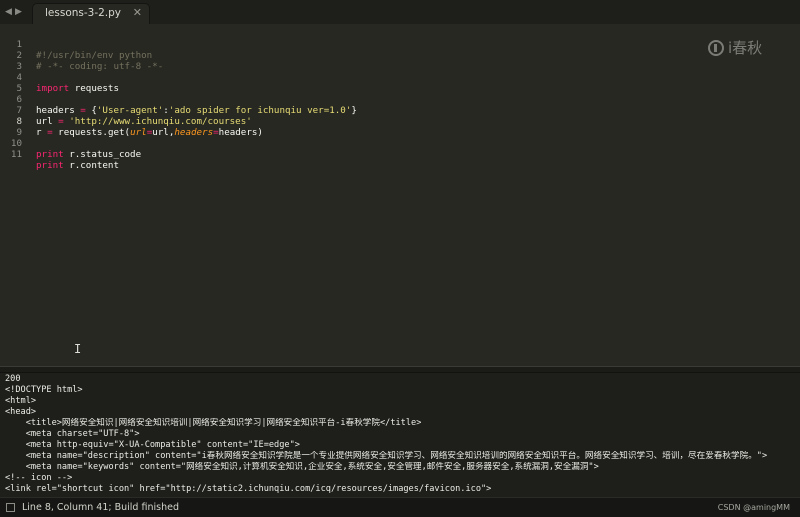 This screenshot has height=517, width=800. What do you see at coordinates (745, 48) in the screenshot?
I see `watermark-text: i春秋` at bounding box center [745, 48].